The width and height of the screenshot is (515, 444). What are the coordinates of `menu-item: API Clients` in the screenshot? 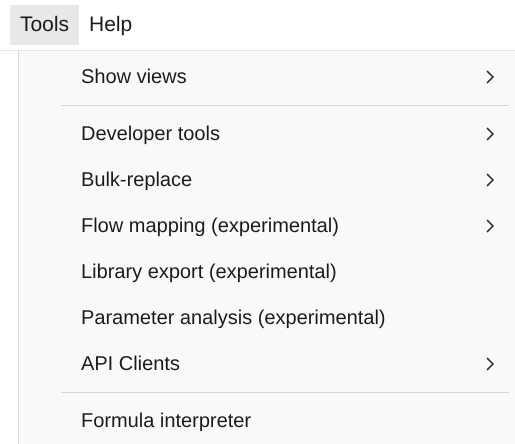 It's located at (267, 364).